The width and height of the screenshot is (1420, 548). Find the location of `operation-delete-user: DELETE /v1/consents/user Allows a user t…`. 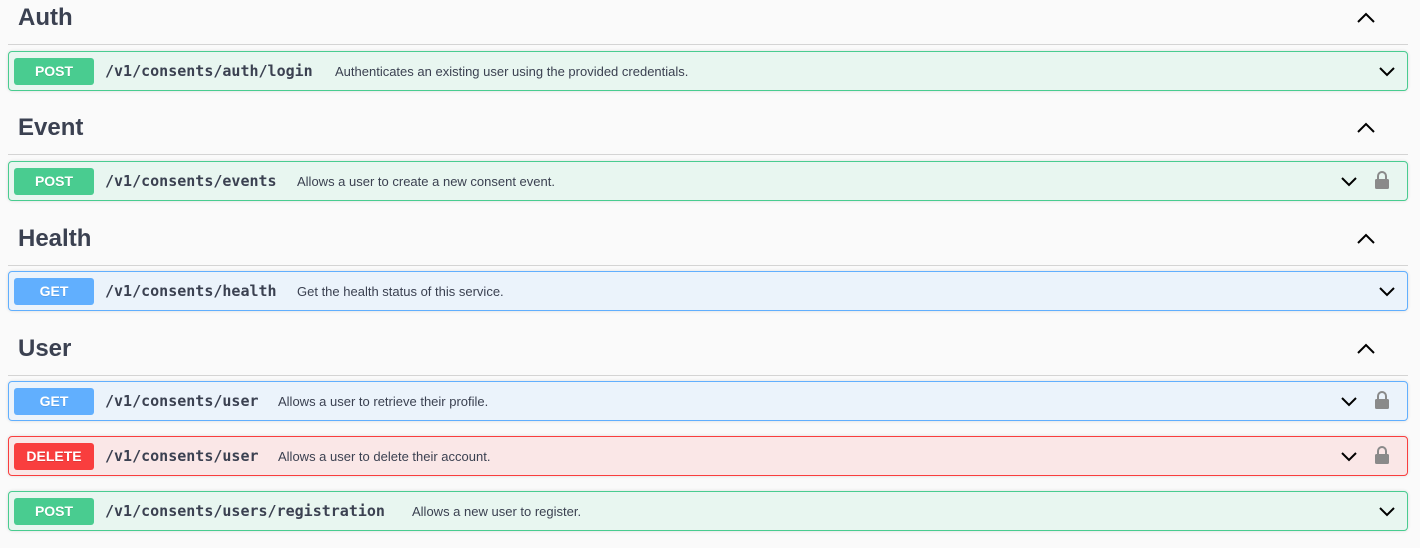

operation-delete-user: DELETE /v1/consents/user Allows a user t… is located at coordinates (708, 456).